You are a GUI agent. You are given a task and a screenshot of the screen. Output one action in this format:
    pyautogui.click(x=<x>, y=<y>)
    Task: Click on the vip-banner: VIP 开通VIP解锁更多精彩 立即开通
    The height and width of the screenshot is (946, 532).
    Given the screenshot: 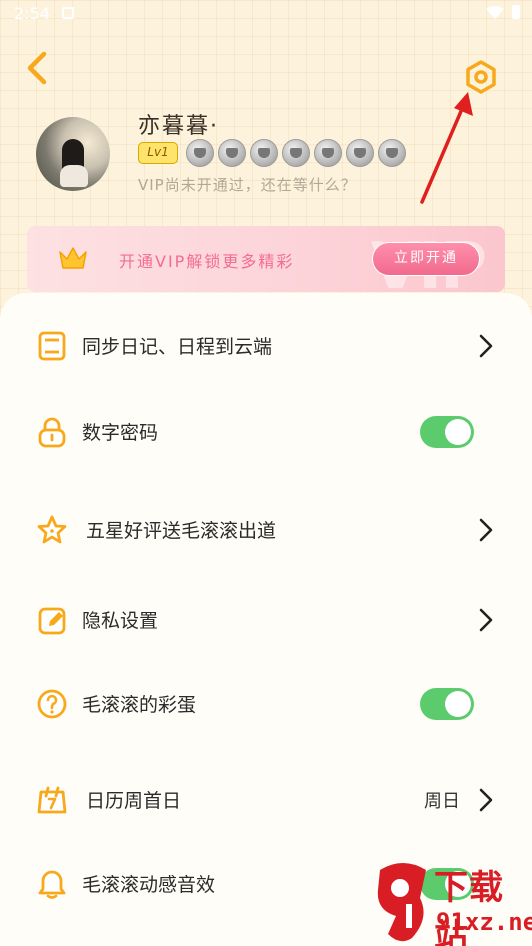 What is the action you would take?
    pyautogui.click(x=266, y=259)
    